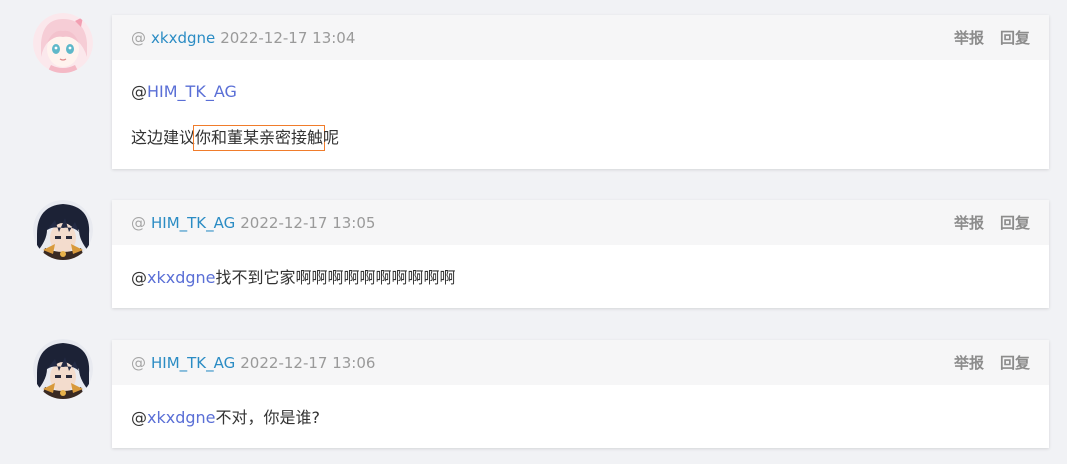 The width and height of the screenshot is (1067, 464). I want to click on comment-text: @ xkxdgne 不对，你是谁?, so click(580, 418).